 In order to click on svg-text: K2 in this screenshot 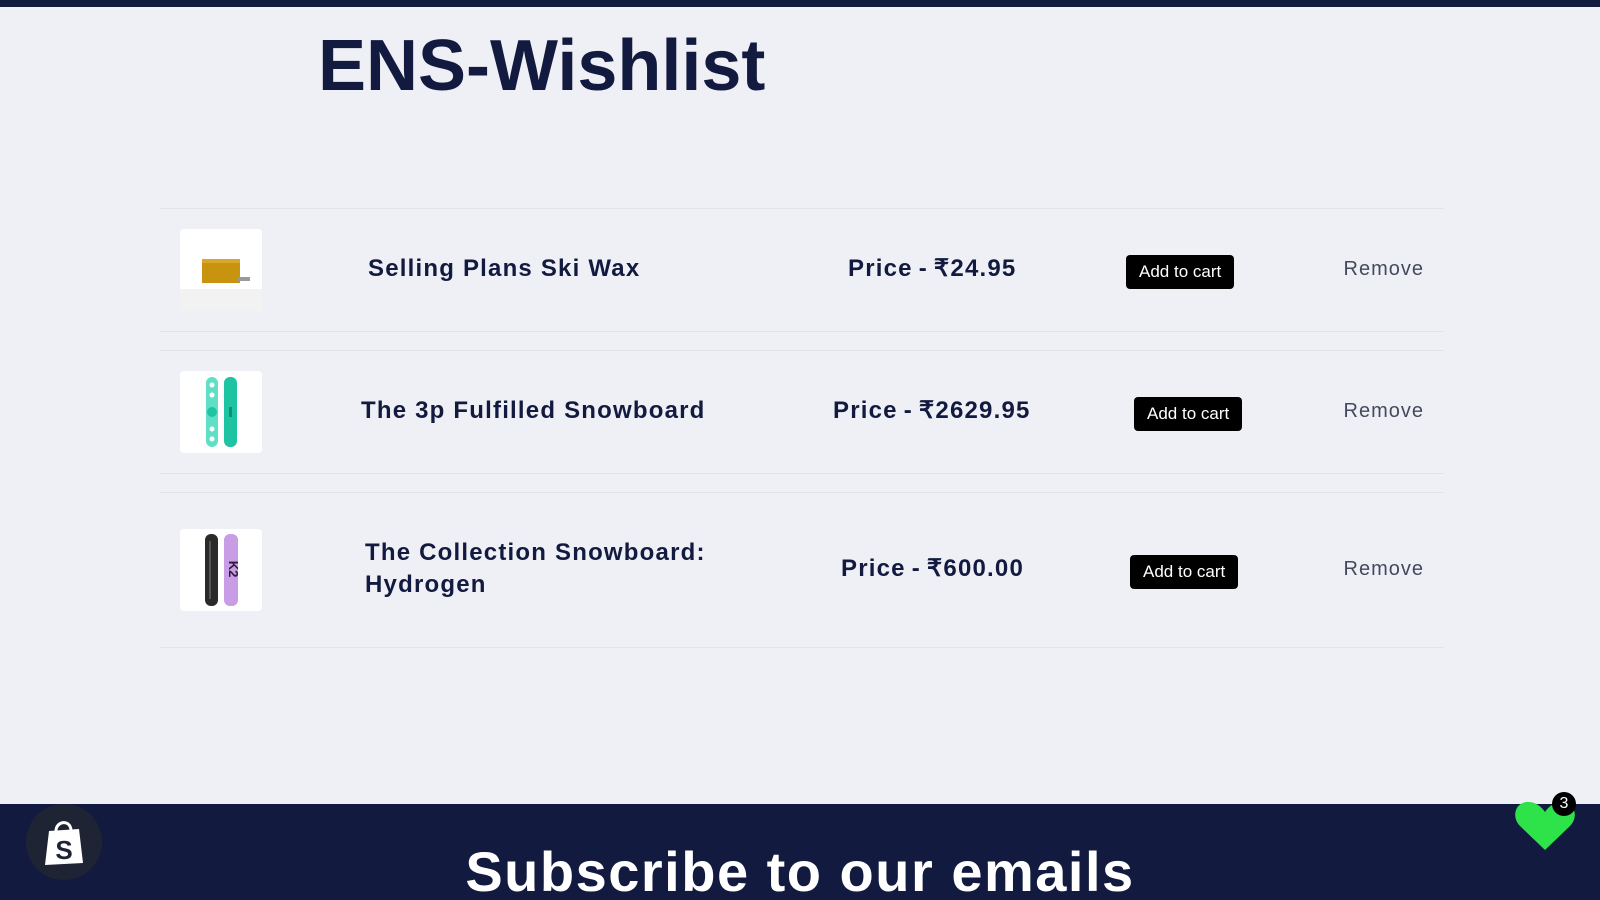, I will do `click(233, 569)`.